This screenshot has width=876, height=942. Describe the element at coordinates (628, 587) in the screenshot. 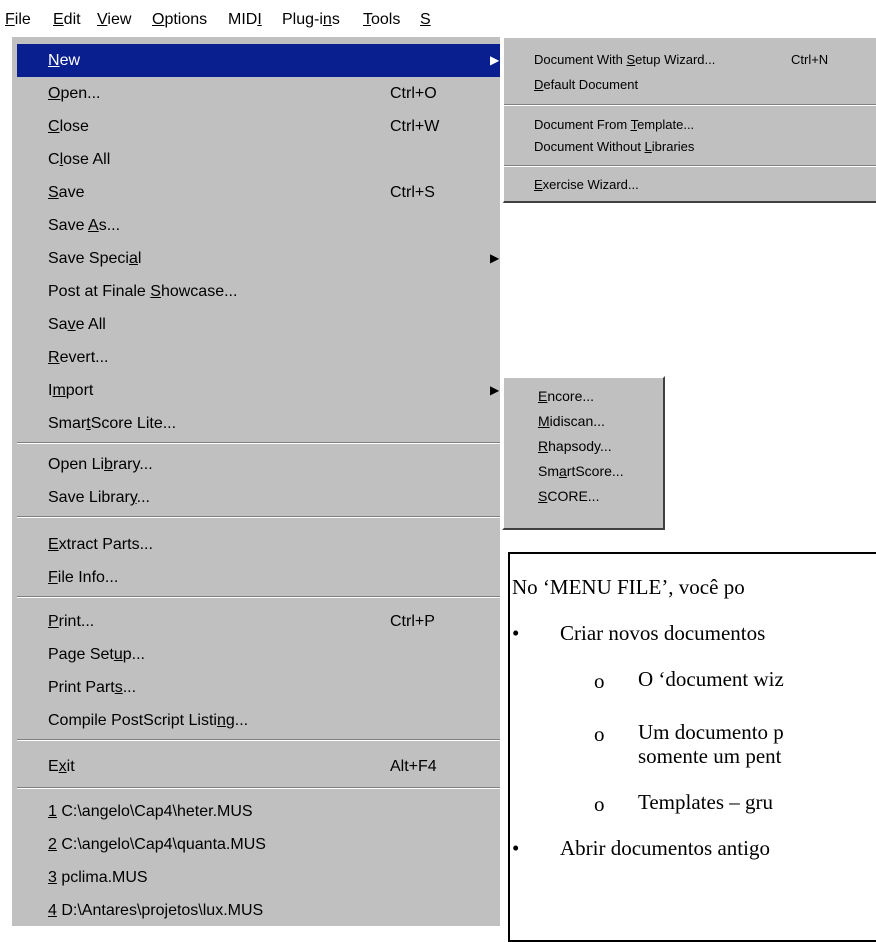

I see `intro-text: No ‘MENU FILE’, você po` at that location.